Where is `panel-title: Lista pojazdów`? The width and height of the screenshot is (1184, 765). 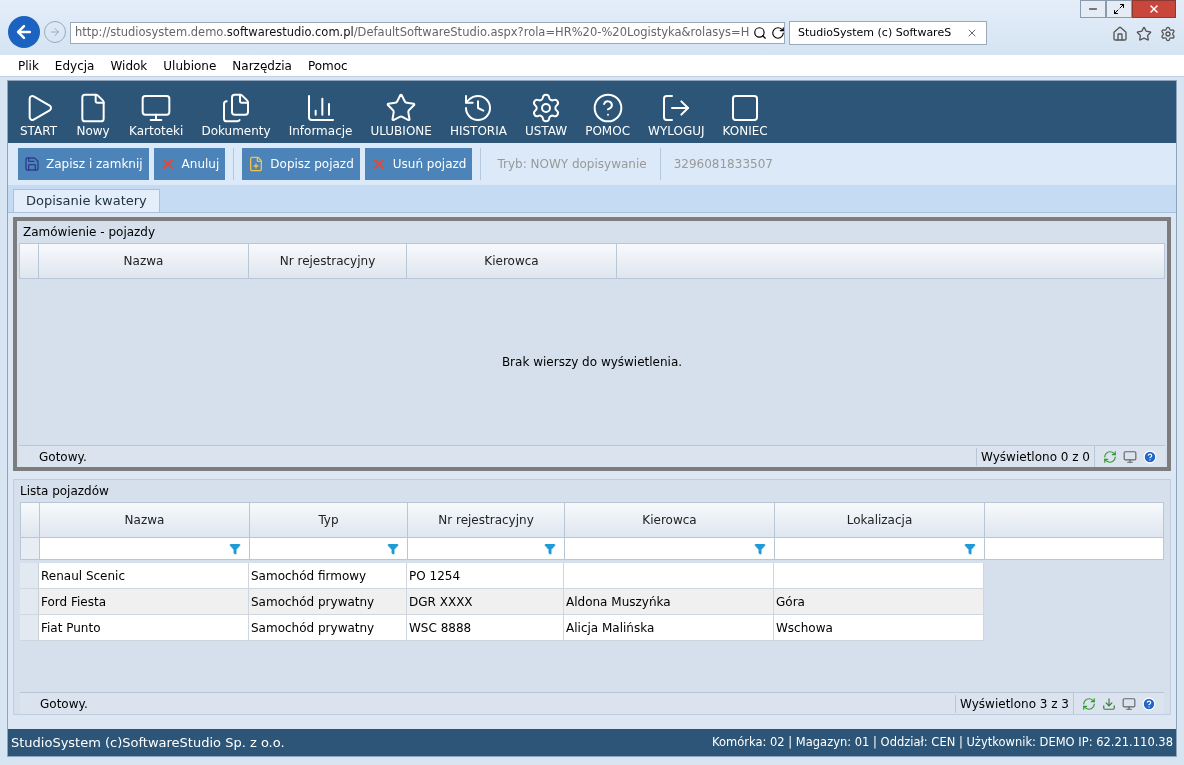 panel-title: Lista pojazdów is located at coordinates (65, 491).